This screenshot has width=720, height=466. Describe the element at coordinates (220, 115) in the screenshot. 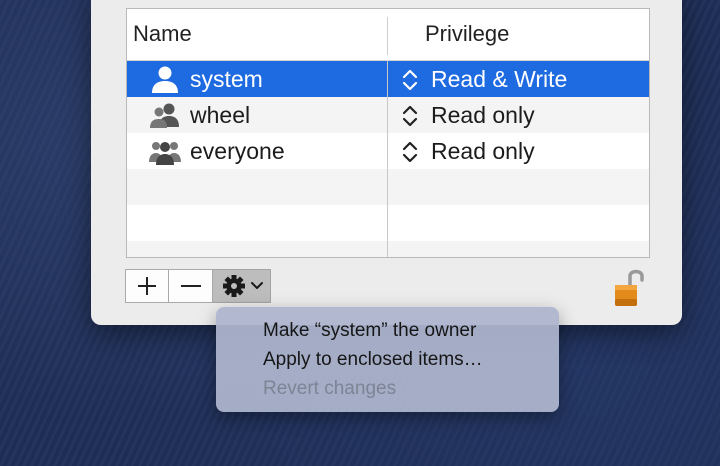

I see `user-name: wheel` at that location.